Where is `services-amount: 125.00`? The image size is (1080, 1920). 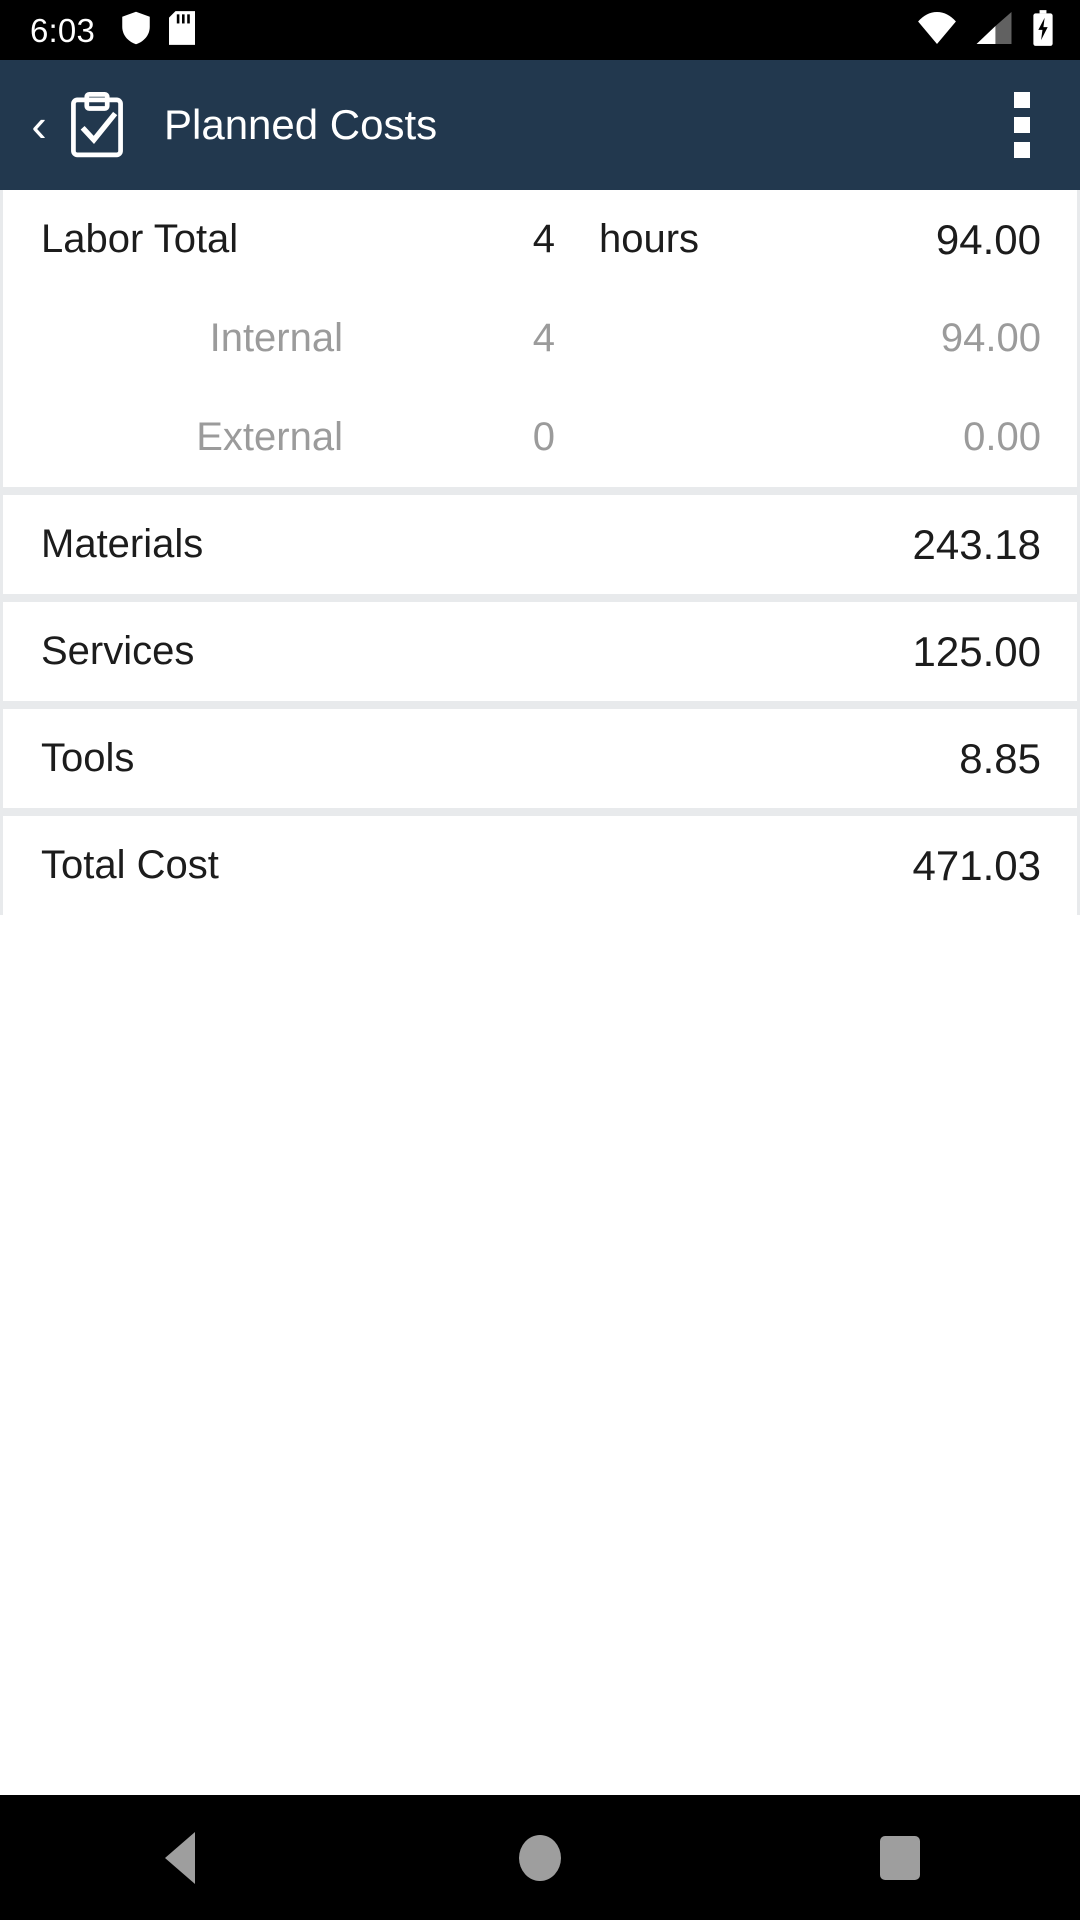
services-amount: 125.00 is located at coordinates (976, 651).